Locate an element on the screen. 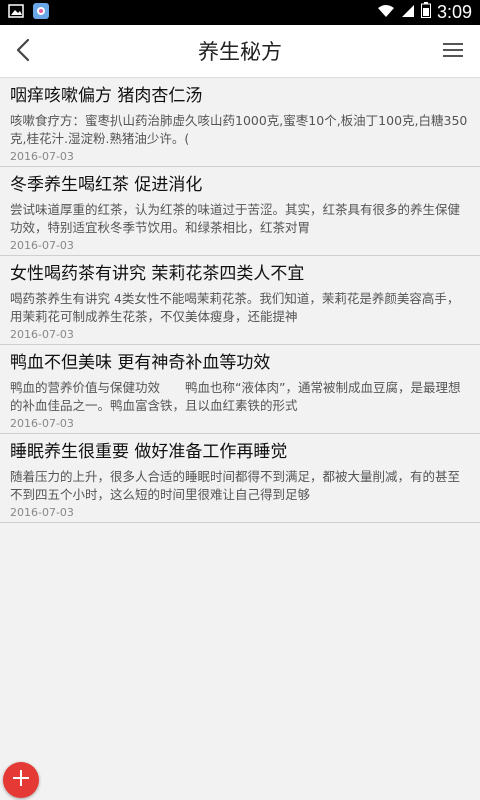 This screenshot has height=800, width=480. menu-button is located at coordinates (453, 52).